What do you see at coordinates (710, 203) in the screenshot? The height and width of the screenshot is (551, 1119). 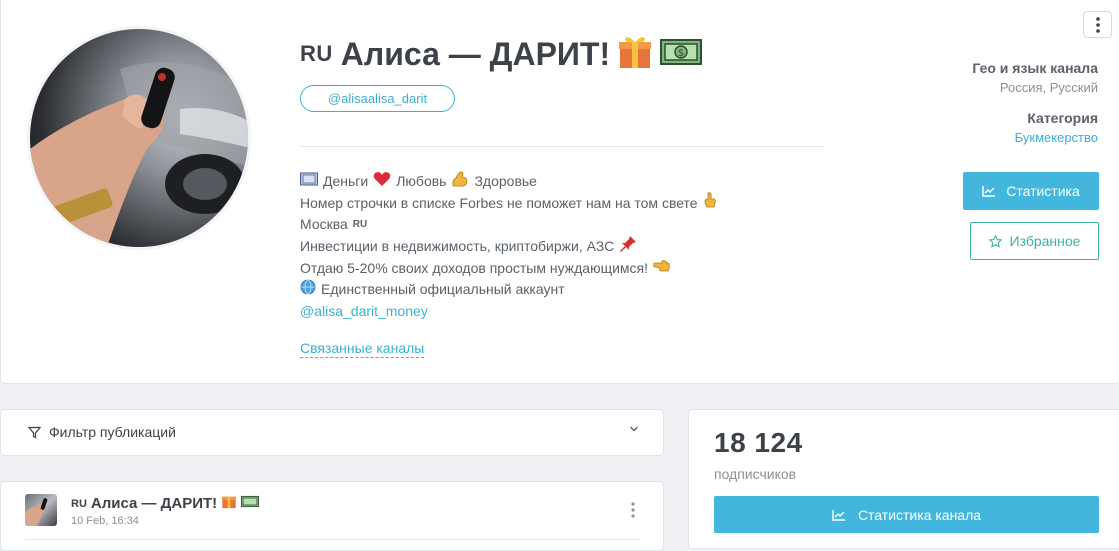 I see `pointing-up-icon` at bounding box center [710, 203].